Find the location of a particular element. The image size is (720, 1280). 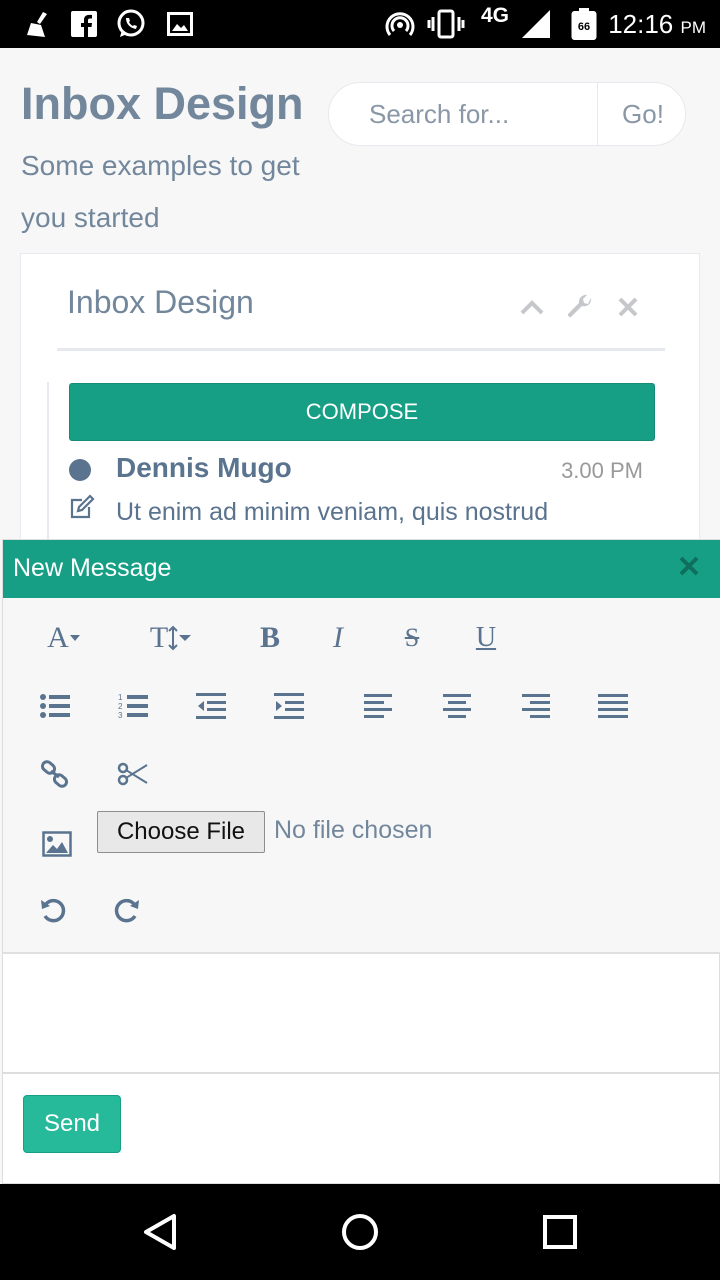

search-go-button: Go! is located at coordinates (641, 114).